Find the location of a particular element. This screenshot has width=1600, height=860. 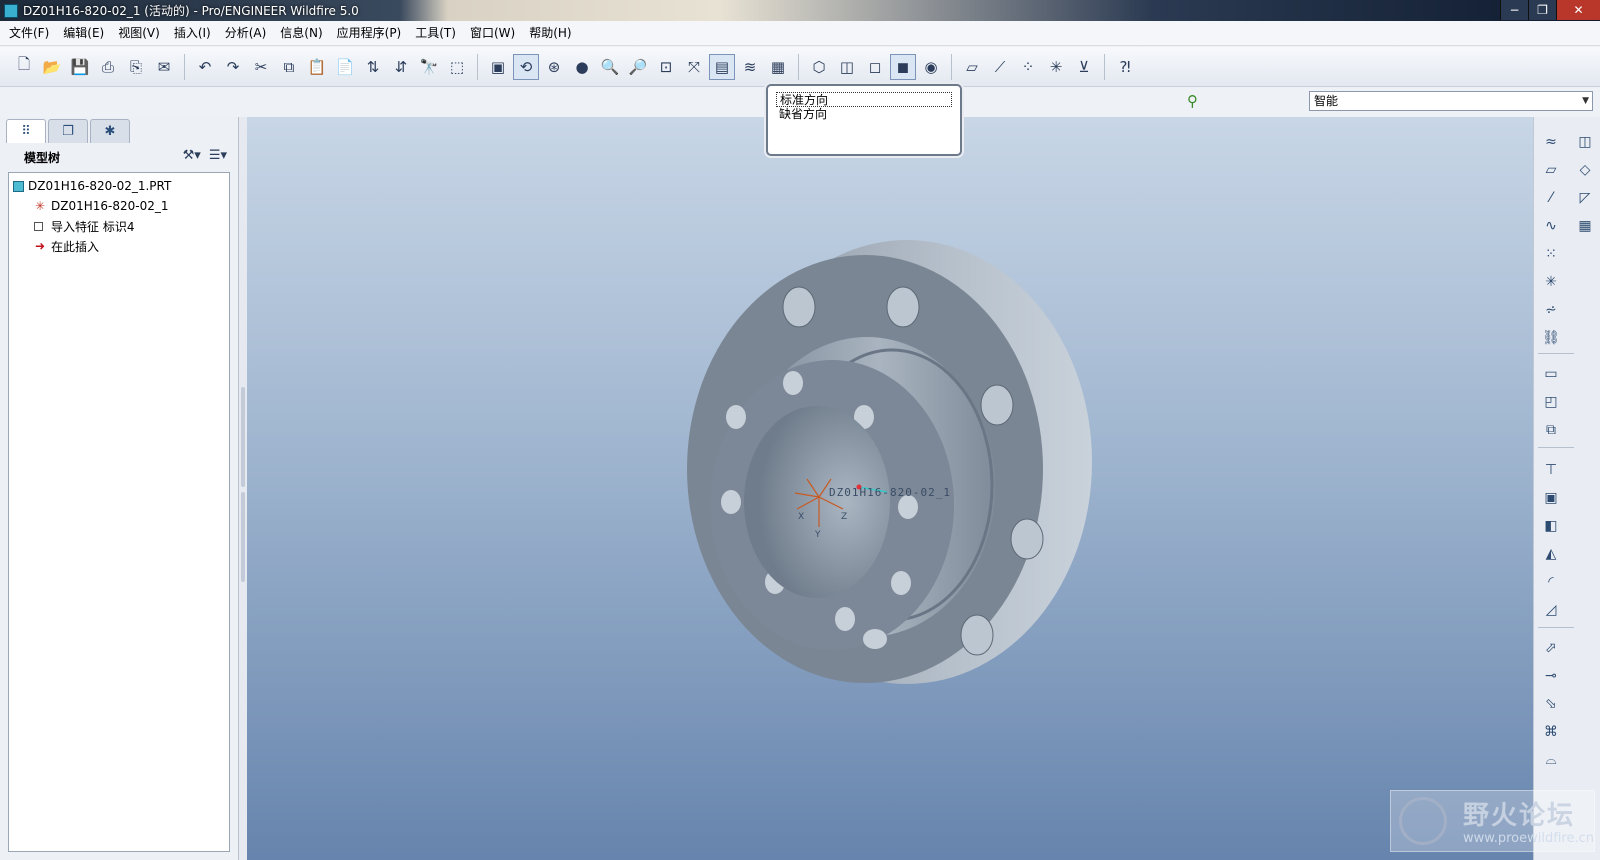

coord-system-icon: ✳ is located at coordinates (1551, 282).